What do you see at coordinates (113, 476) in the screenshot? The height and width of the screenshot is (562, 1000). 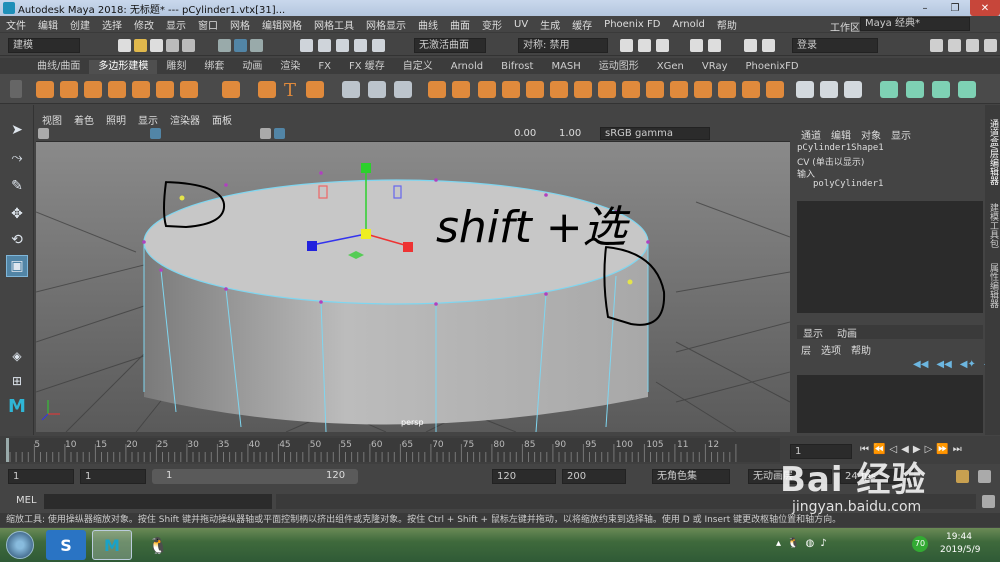 I see `playback-start-field: 1` at bounding box center [113, 476].